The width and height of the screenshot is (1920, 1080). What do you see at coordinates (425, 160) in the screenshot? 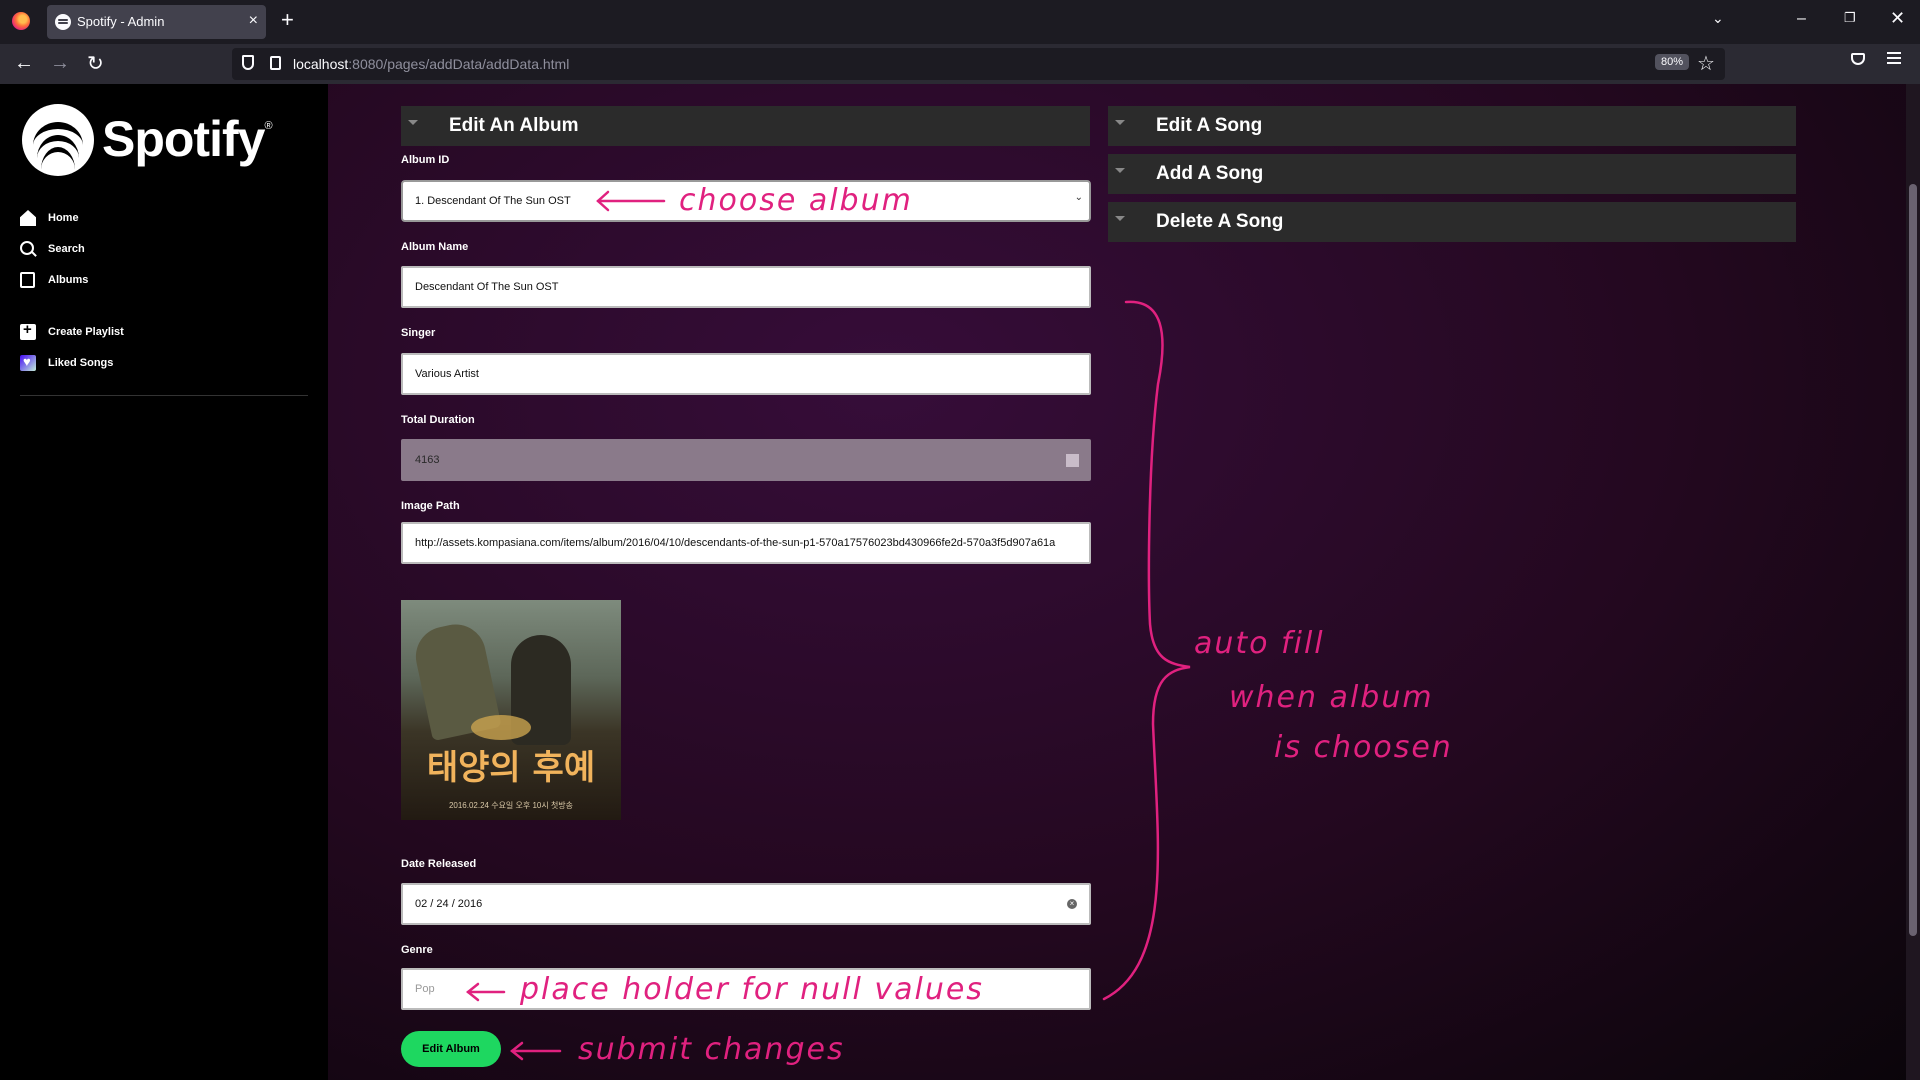
I see `album-id-label: Album ID` at bounding box center [425, 160].